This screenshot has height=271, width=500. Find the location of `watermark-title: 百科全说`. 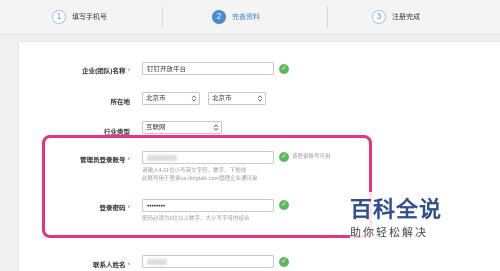

watermark-title: 百科全说 is located at coordinates (396, 209).